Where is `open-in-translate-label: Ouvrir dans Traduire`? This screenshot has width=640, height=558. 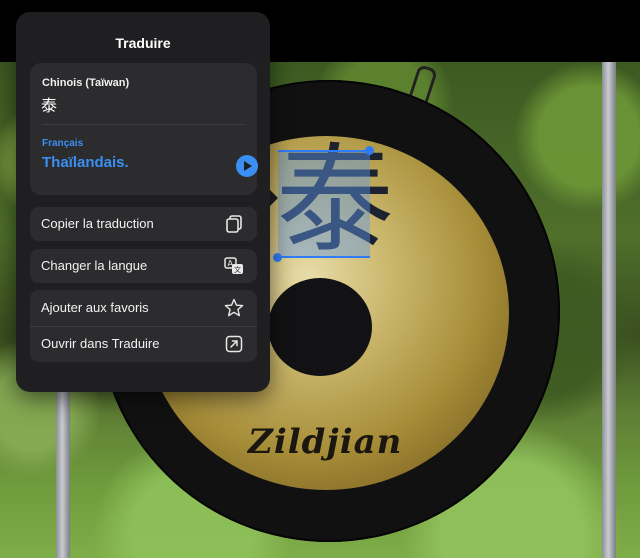 open-in-translate-label: Ouvrir dans Traduire is located at coordinates (100, 343).